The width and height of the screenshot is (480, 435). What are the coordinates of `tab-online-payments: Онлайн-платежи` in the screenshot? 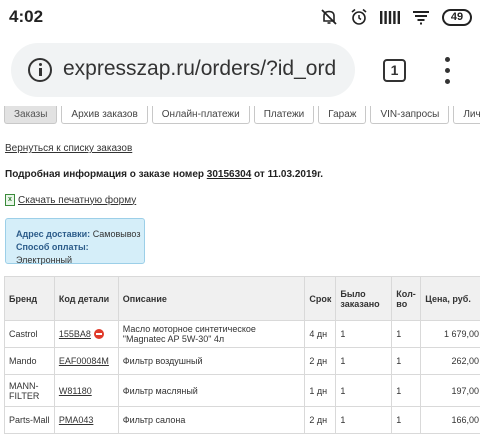 It's located at (200, 115).